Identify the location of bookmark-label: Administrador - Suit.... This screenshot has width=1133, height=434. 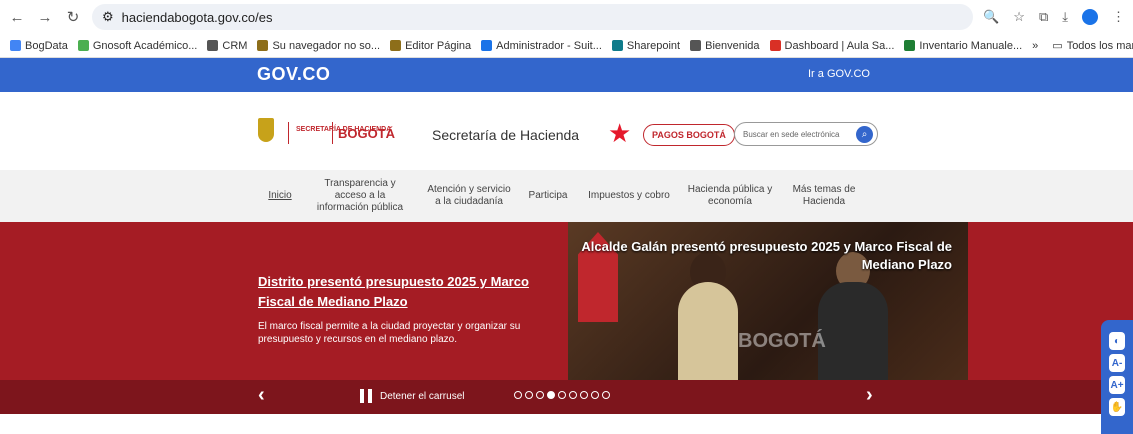
(549, 45).